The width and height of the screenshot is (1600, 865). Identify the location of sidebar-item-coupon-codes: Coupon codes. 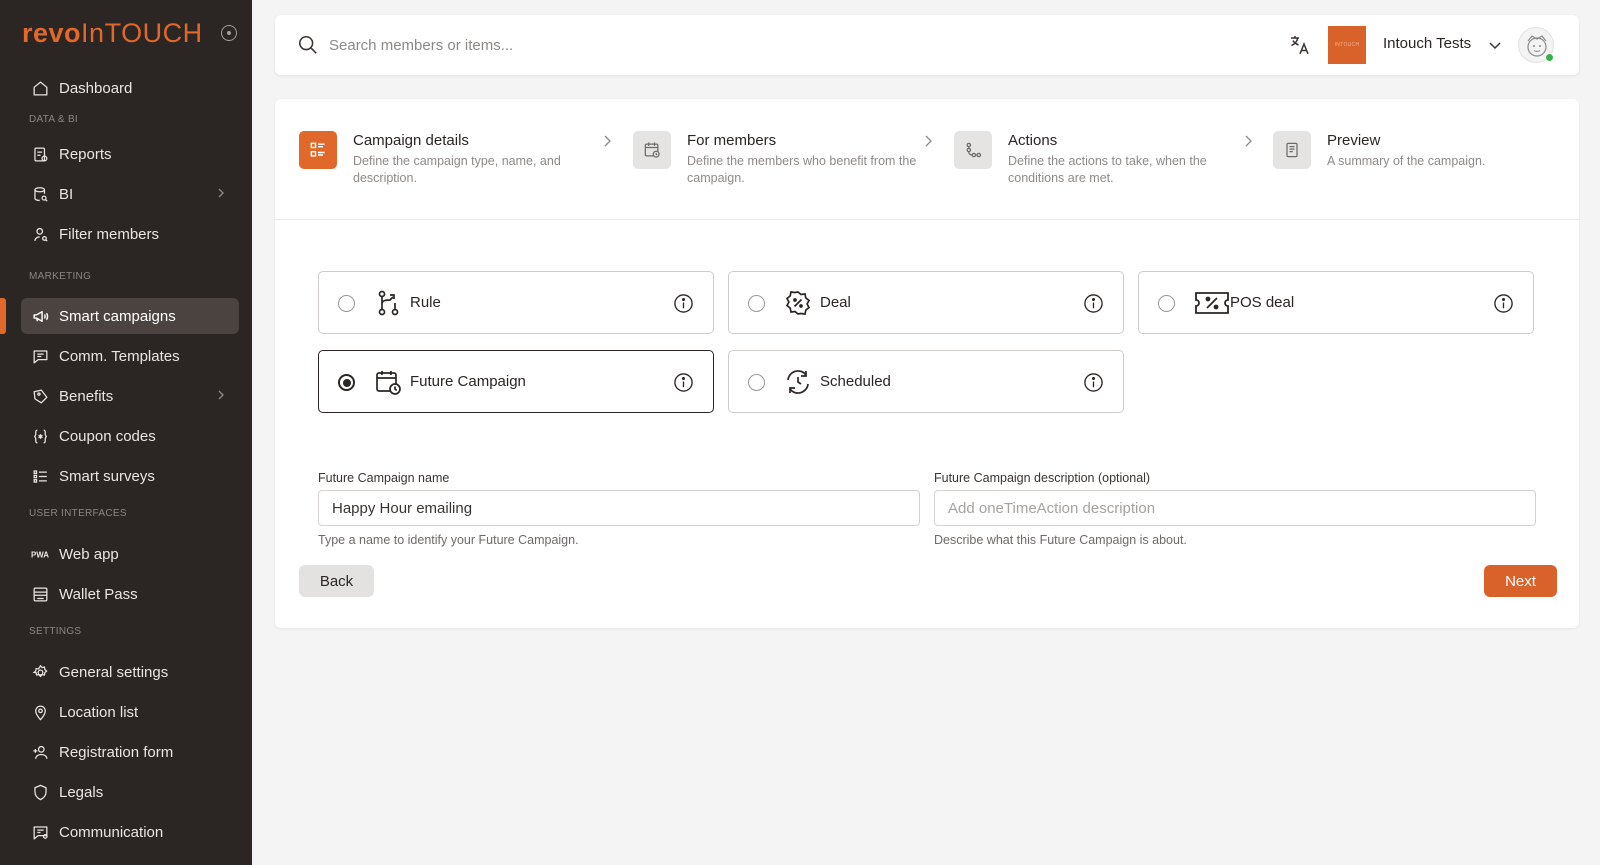
(130, 436).